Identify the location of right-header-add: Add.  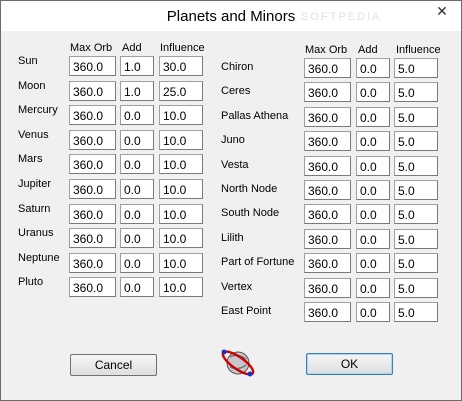
(368, 50).